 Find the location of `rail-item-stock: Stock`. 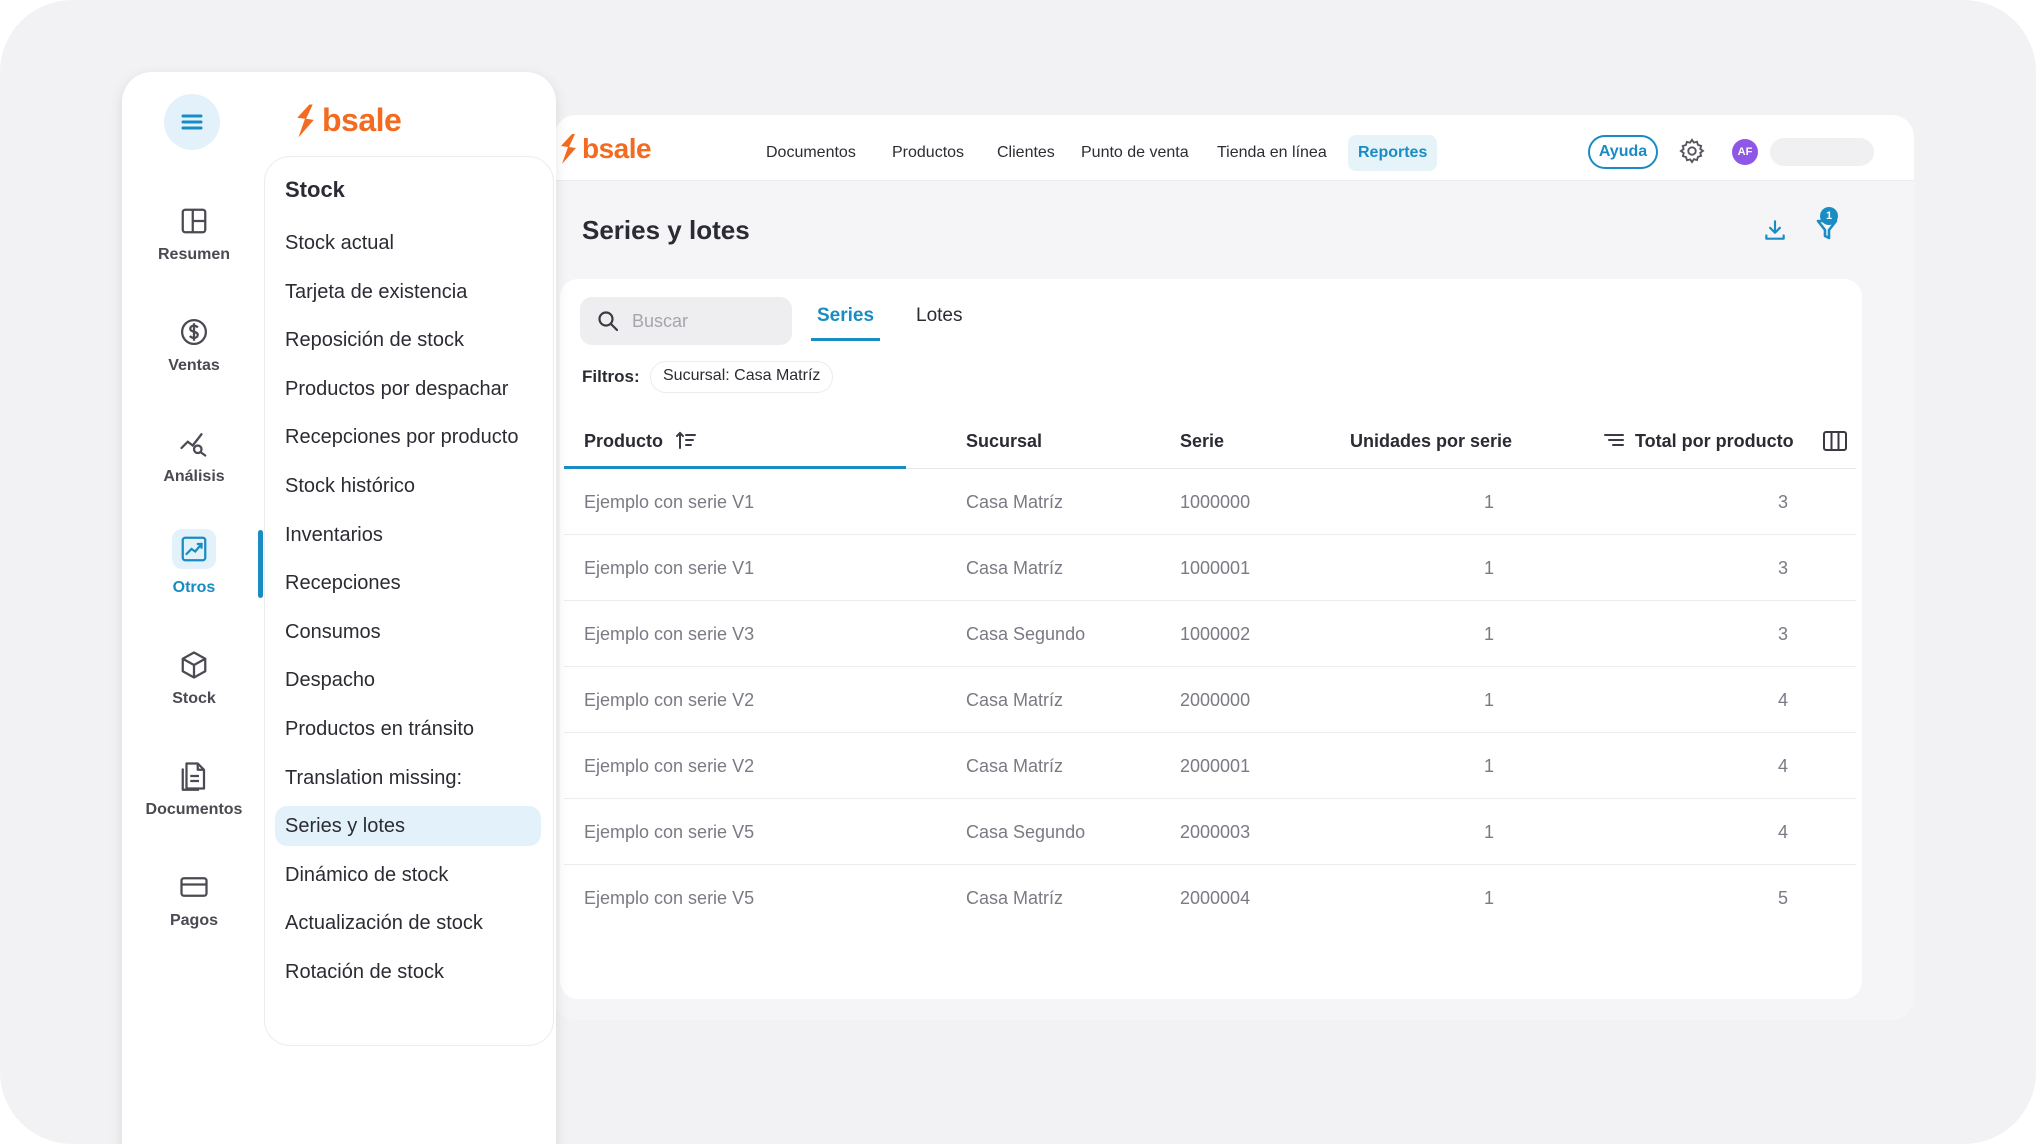

rail-item-stock: Stock is located at coordinates (194, 695).